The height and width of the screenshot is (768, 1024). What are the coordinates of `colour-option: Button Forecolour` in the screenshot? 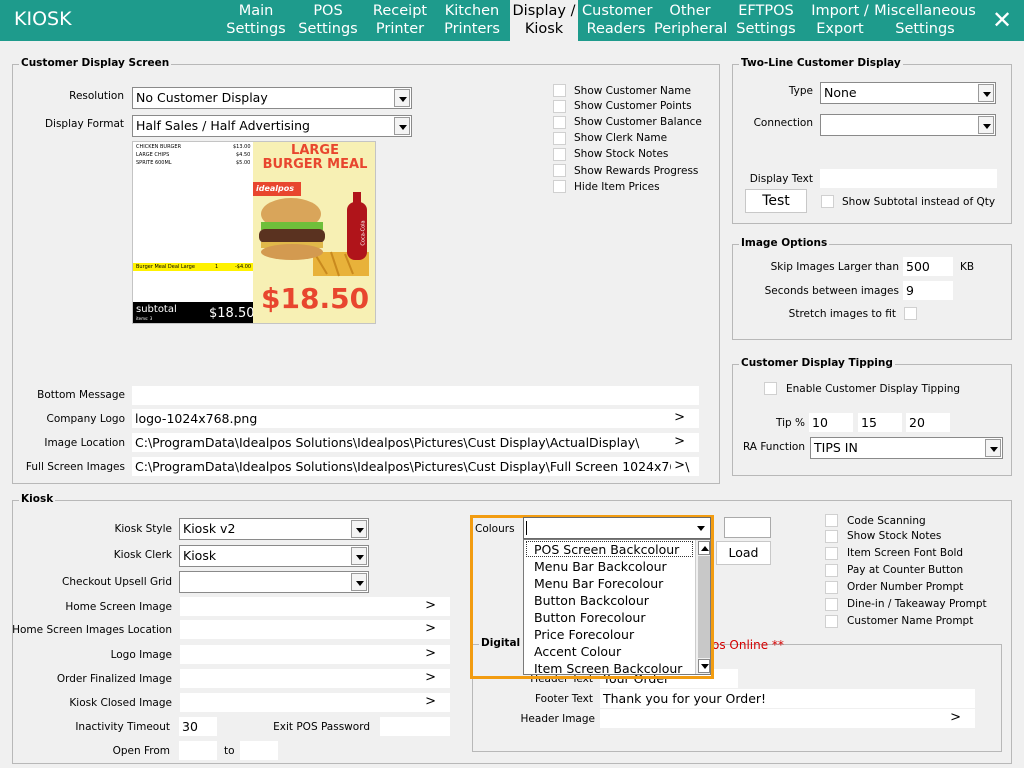 It's located at (590, 617).